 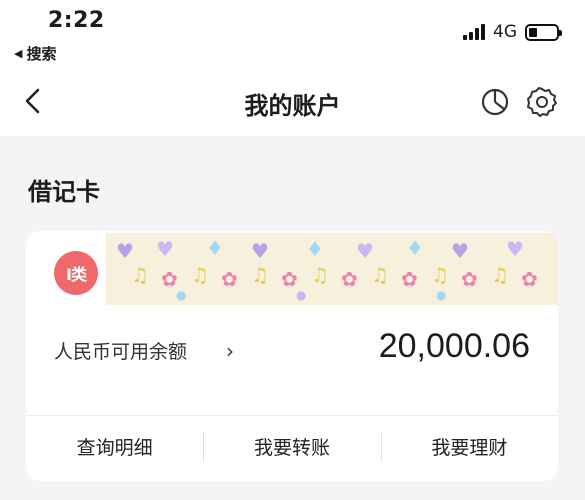 What do you see at coordinates (505, 32) in the screenshot?
I see `network-type: 4G` at bounding box center [505, 32].